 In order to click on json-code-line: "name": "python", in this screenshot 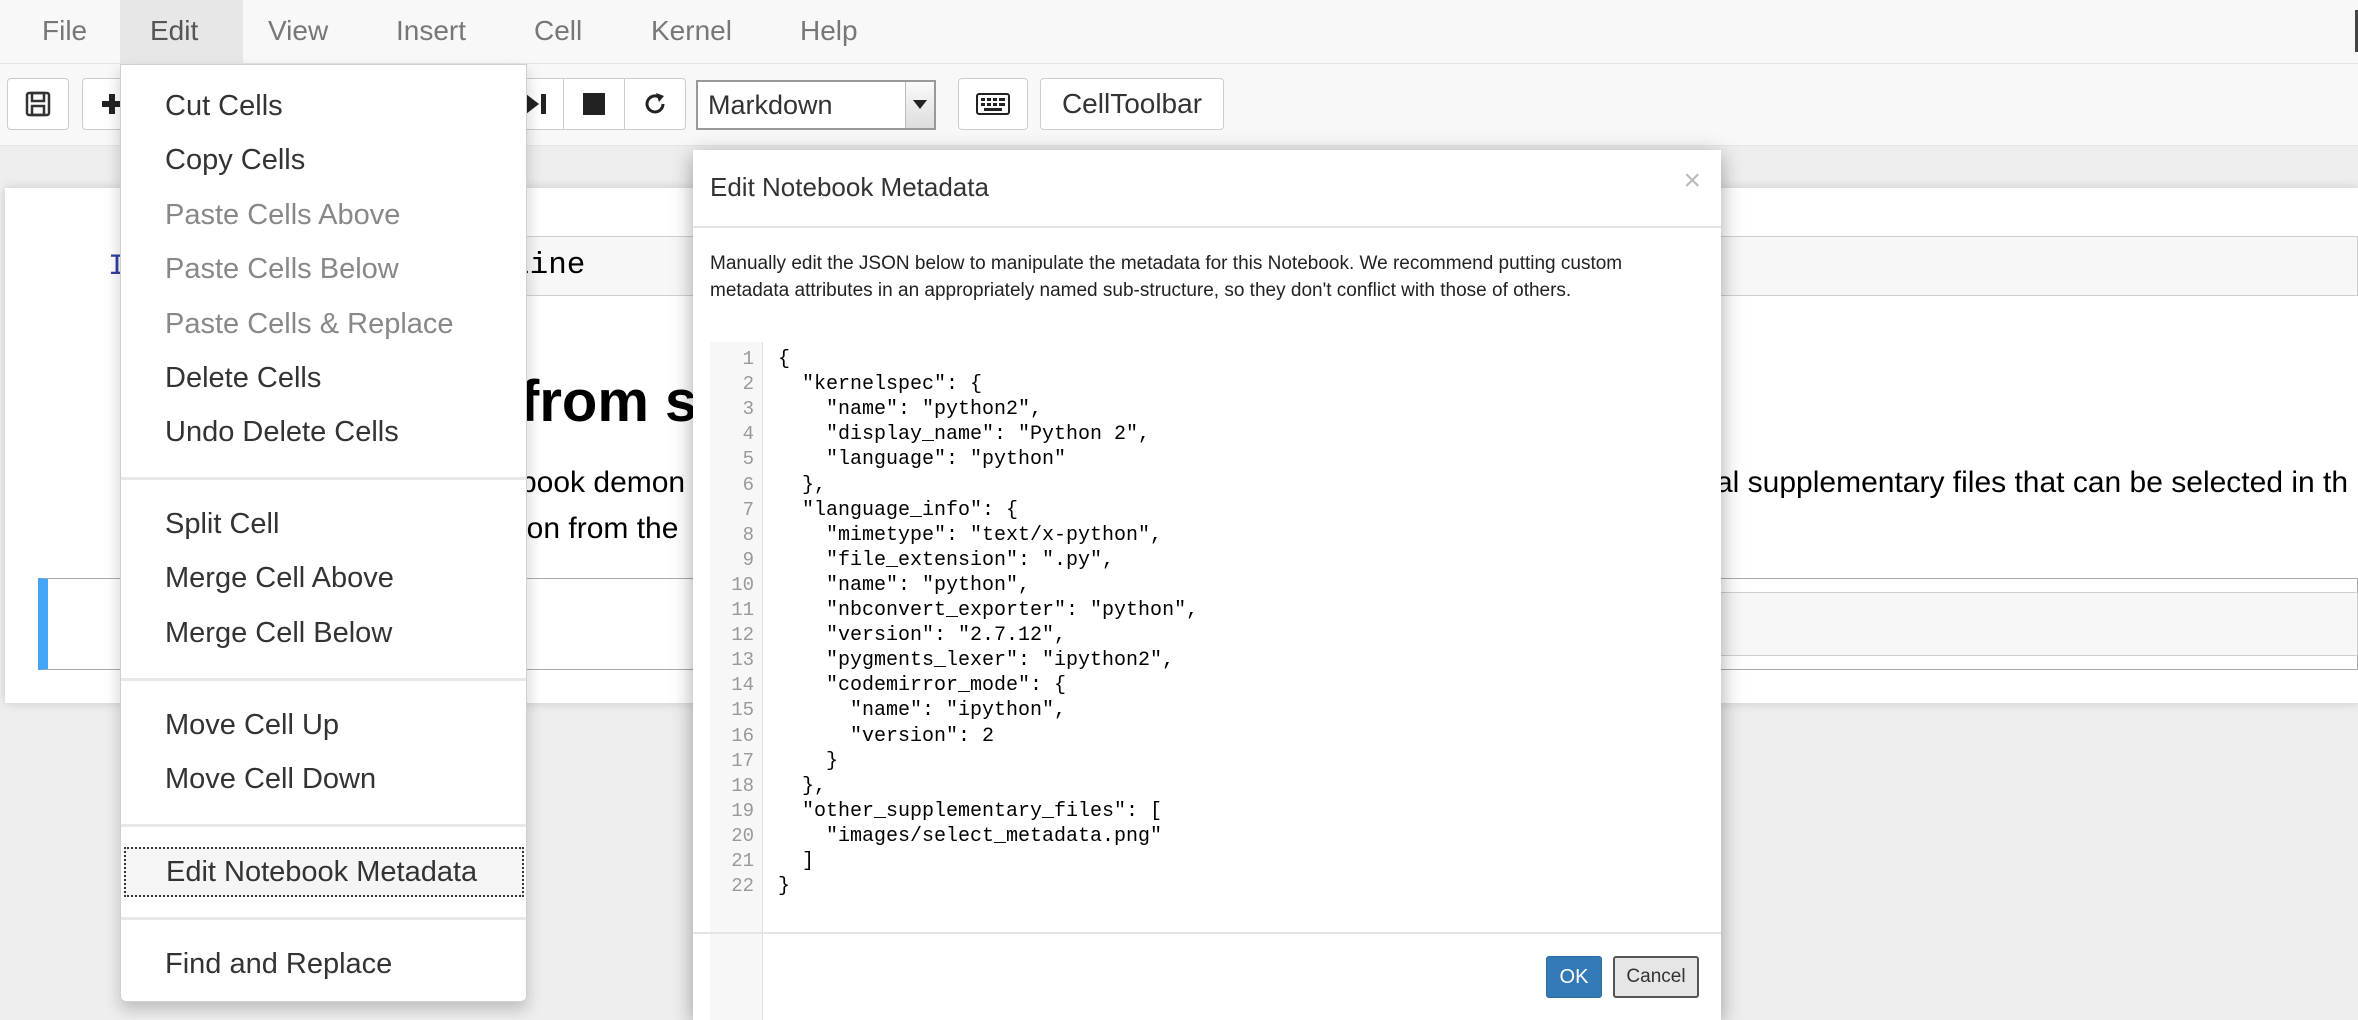, I will do `click(904, 585)`.